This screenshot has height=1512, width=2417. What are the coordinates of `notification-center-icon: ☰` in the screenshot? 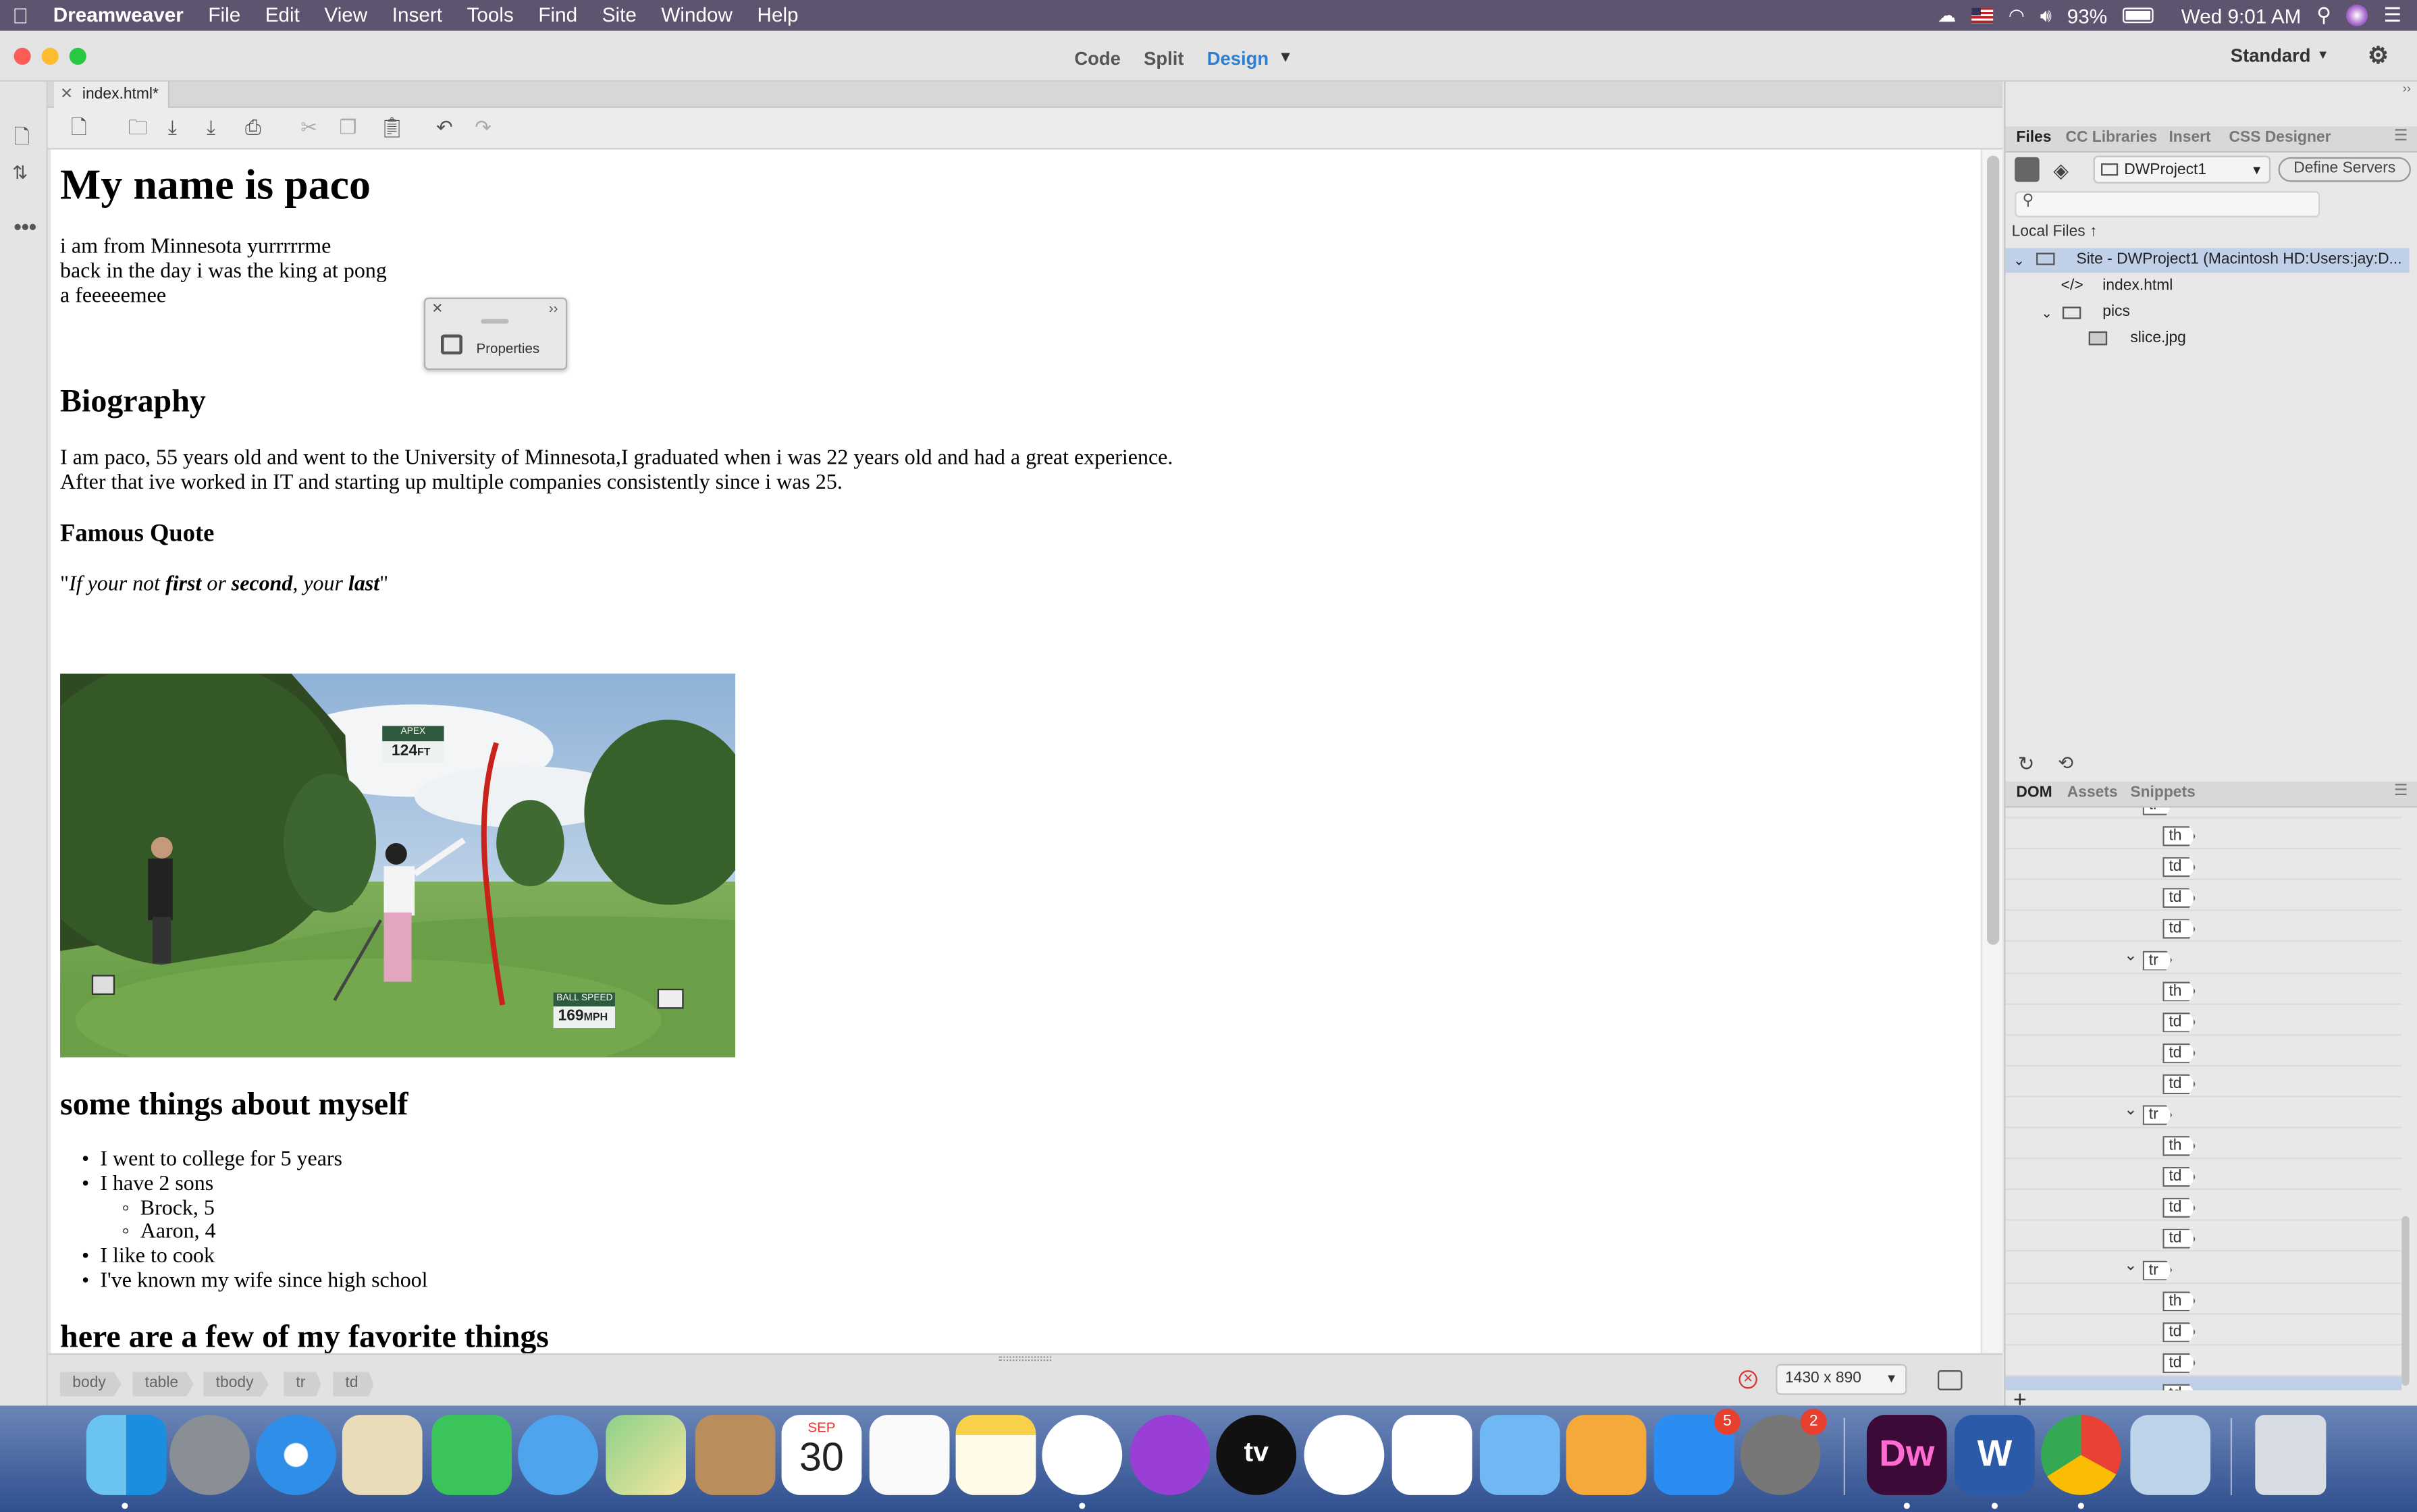 It's located at (2393, 15).